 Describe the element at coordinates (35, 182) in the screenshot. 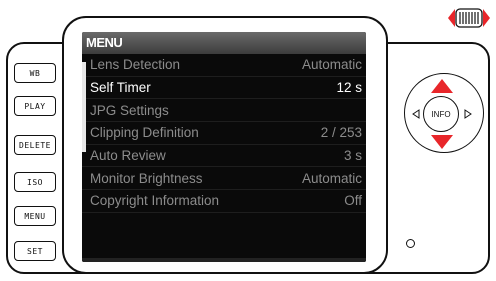

I see `iso-button: ISO` at that location.